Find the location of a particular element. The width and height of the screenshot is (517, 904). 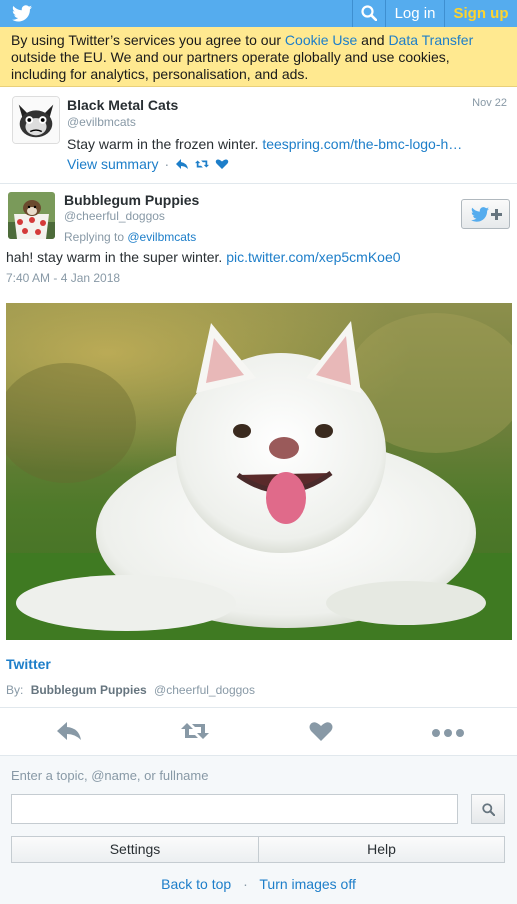

back-to-top-link: Back to top is located at coordinates (196, 884).